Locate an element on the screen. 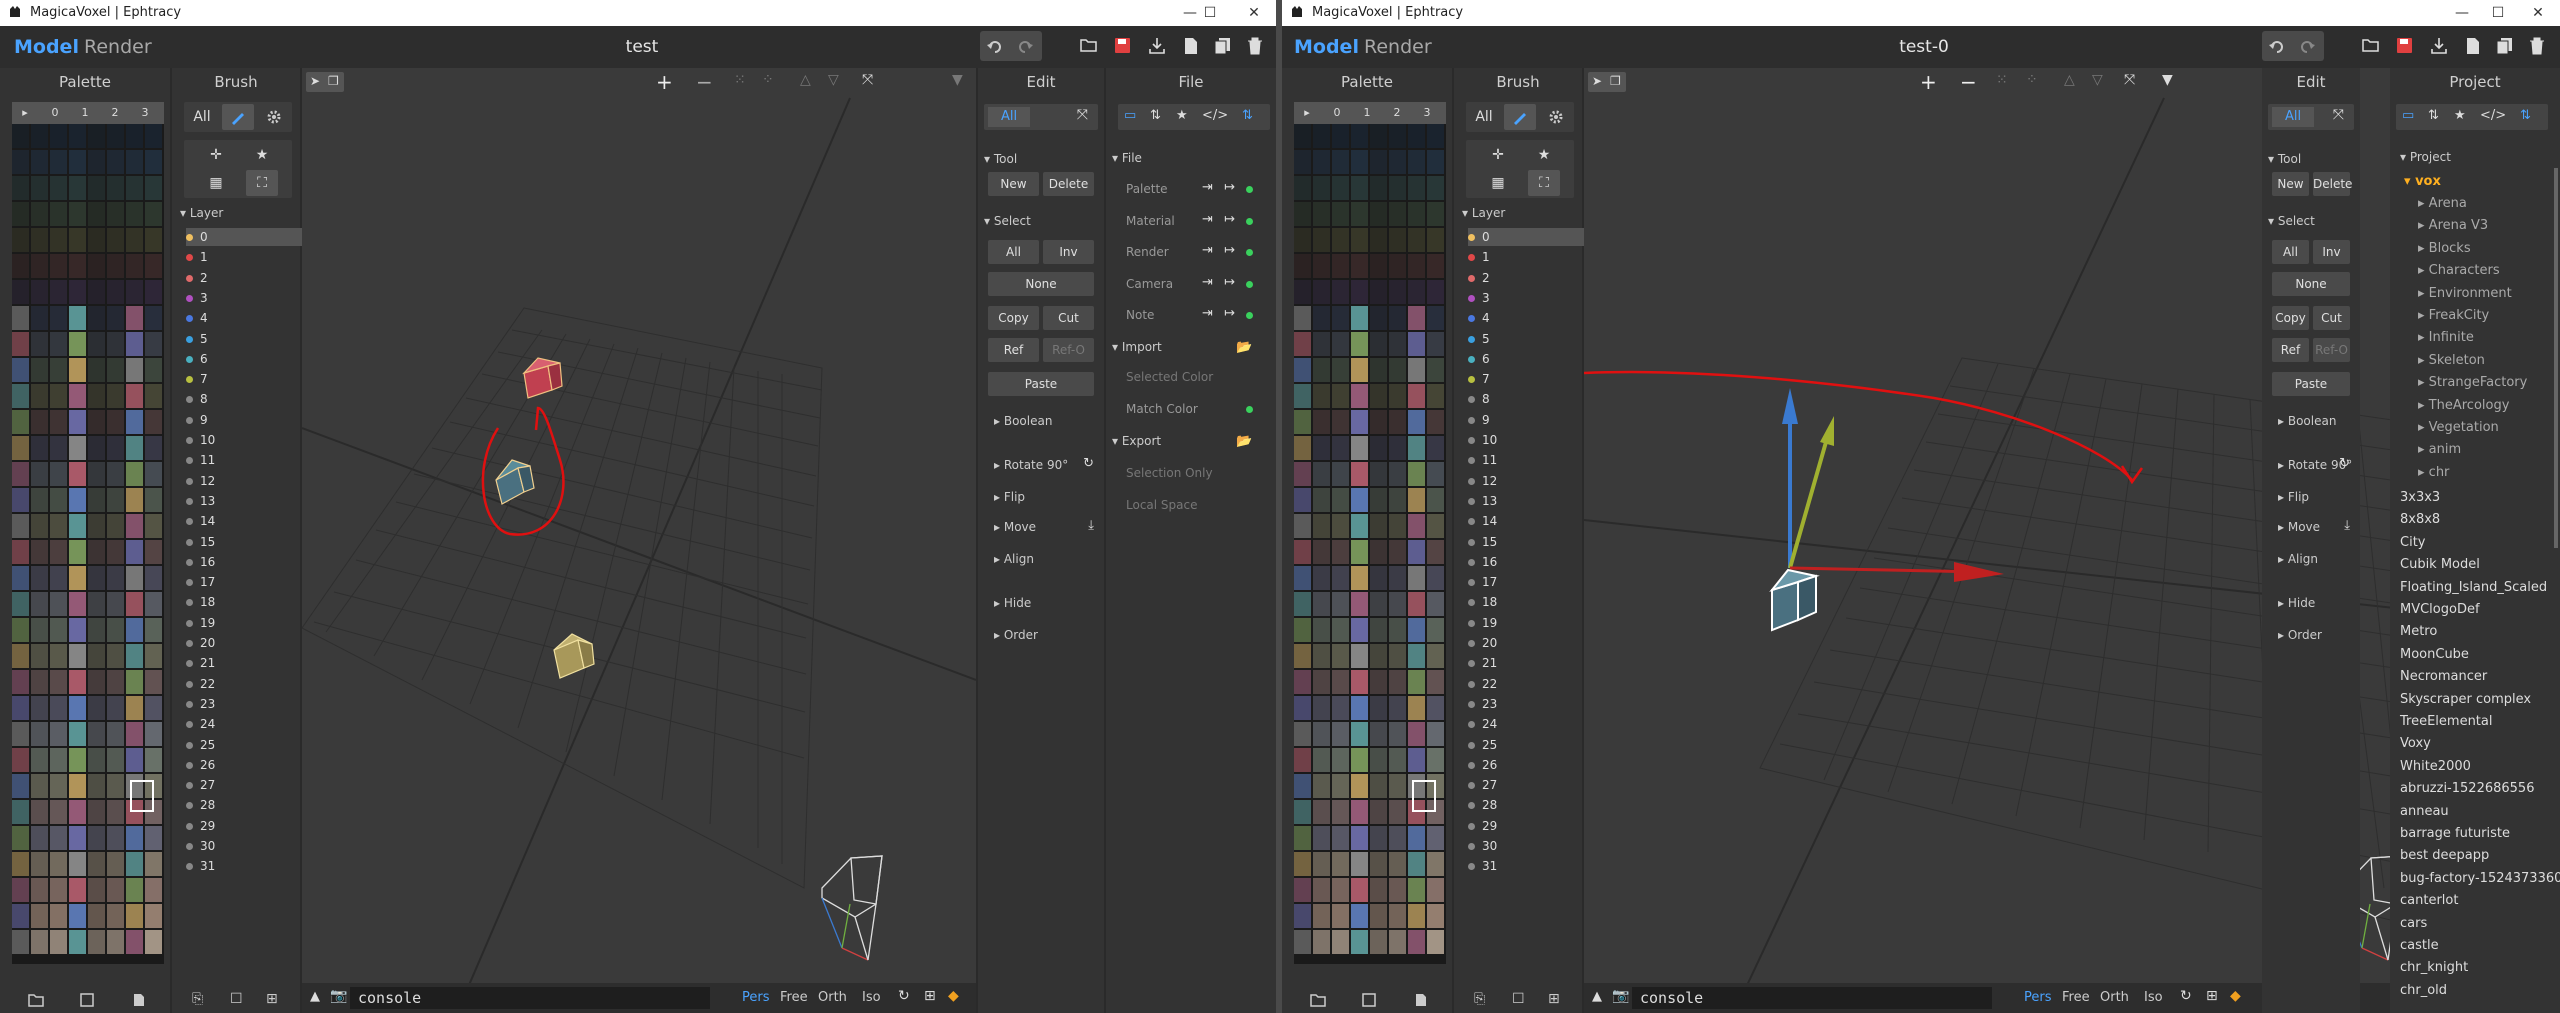 This screenshot has height=1013, width=2560. layer-item: 7 is located at coordinates (251, 379).